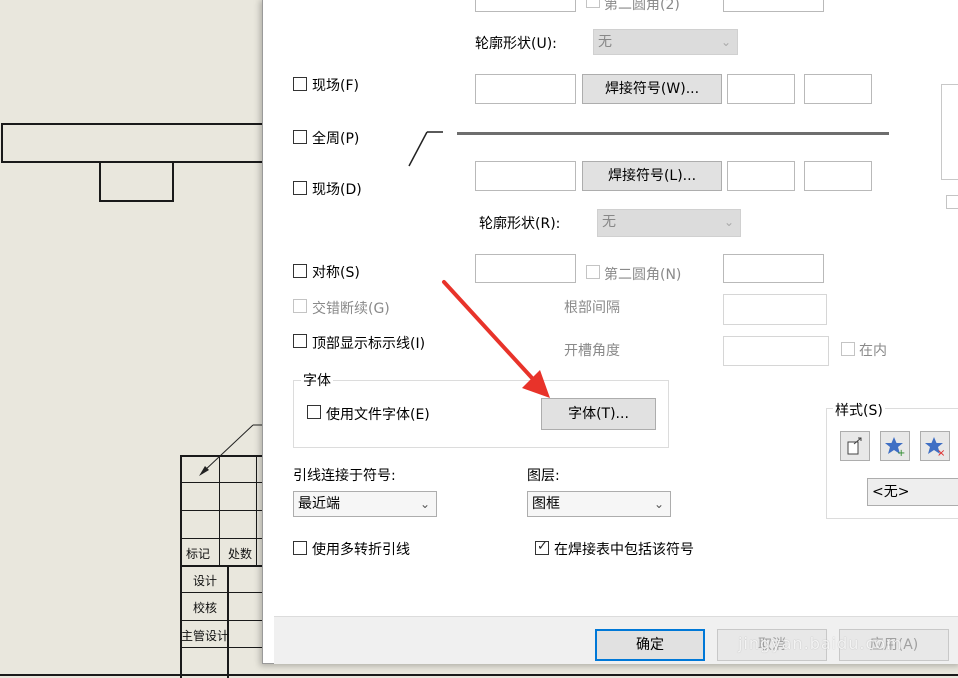 Image resolution: width=958 pixels, height=678 pixels. I want to click on leader-attach-label: 引线连接于符号:, so click(344, 476).